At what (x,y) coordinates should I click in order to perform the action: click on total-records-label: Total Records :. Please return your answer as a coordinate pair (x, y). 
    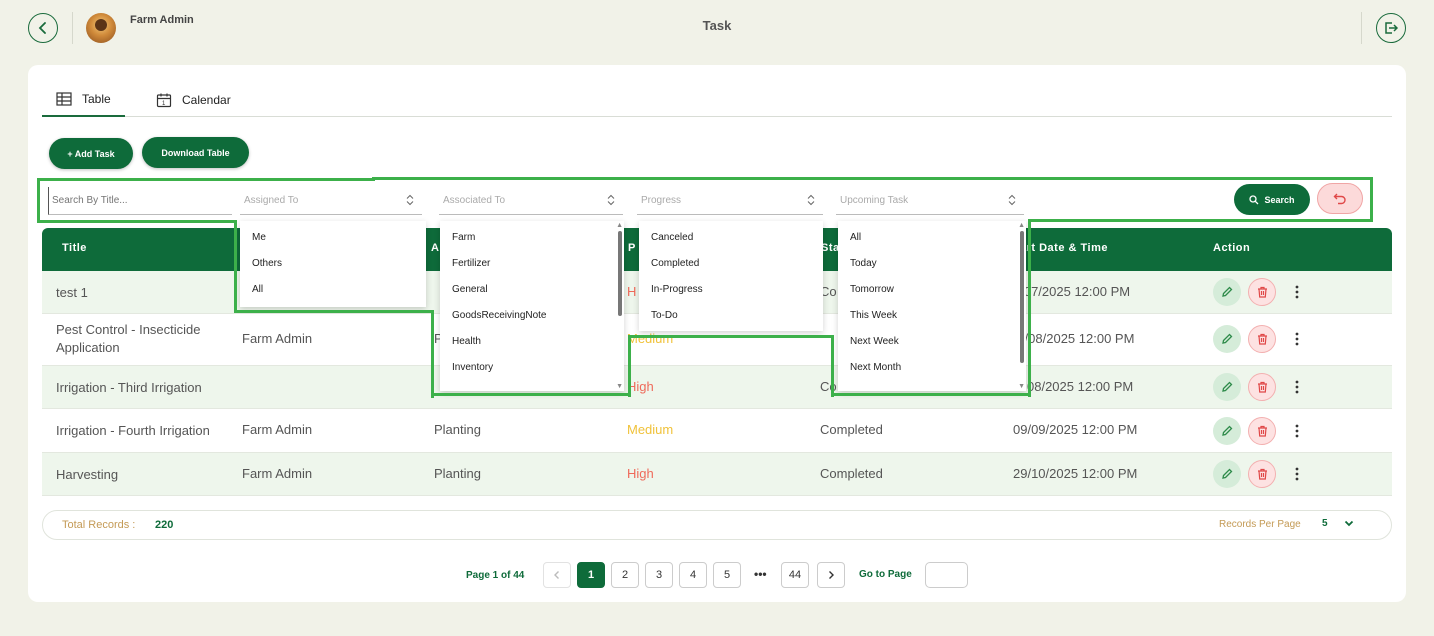
    Looking at the image, I should click on (99, 525).